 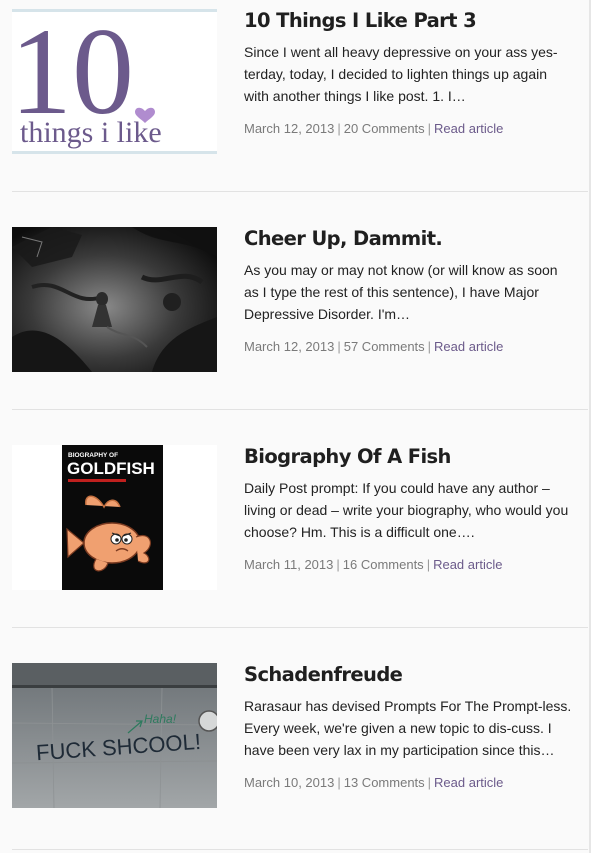 I want to click on dark-illustration-image, so click(x=114, y=299).